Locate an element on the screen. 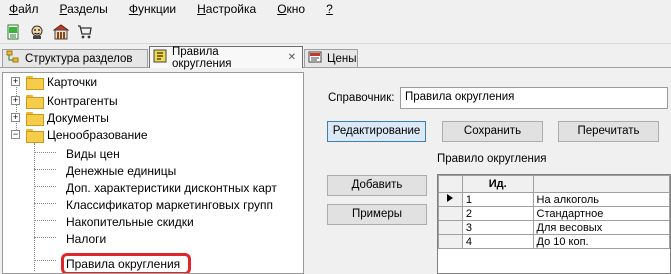 The height and width of the screenshot is (274, 671). tree-item-label: Ценообразование is located at coordinates (97, 134).